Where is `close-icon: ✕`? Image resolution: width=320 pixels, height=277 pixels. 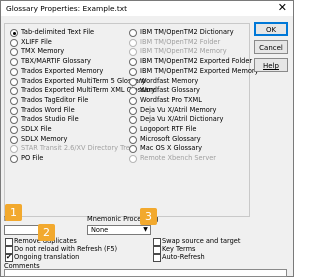
close-icon: ✕ is located at coordinates (282, 8).